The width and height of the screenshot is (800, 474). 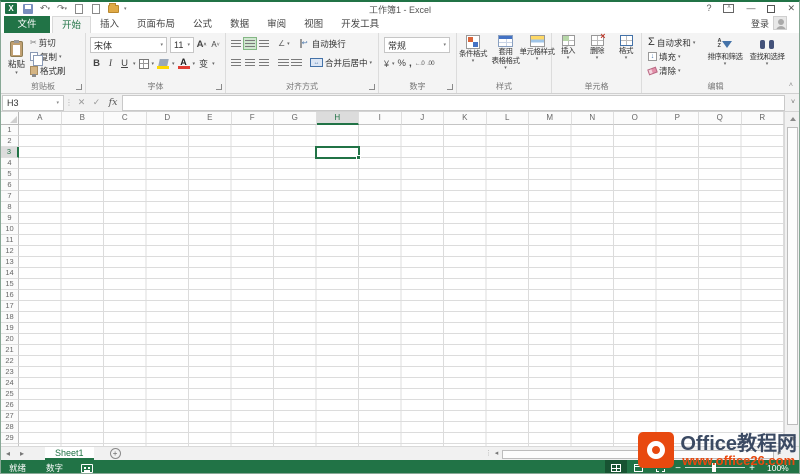 What do you see at coordinates (10, 328) in the screenshot?
I see `row-header-19: 19` at bounding box center [10, 328].